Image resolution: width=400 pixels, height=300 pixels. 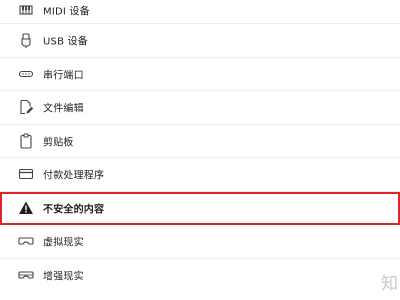 What do you see at coordinates (74, 176) in the screenshot?
I see `settings-item-label: 付款处理程序` at bounding box center [74, 176].